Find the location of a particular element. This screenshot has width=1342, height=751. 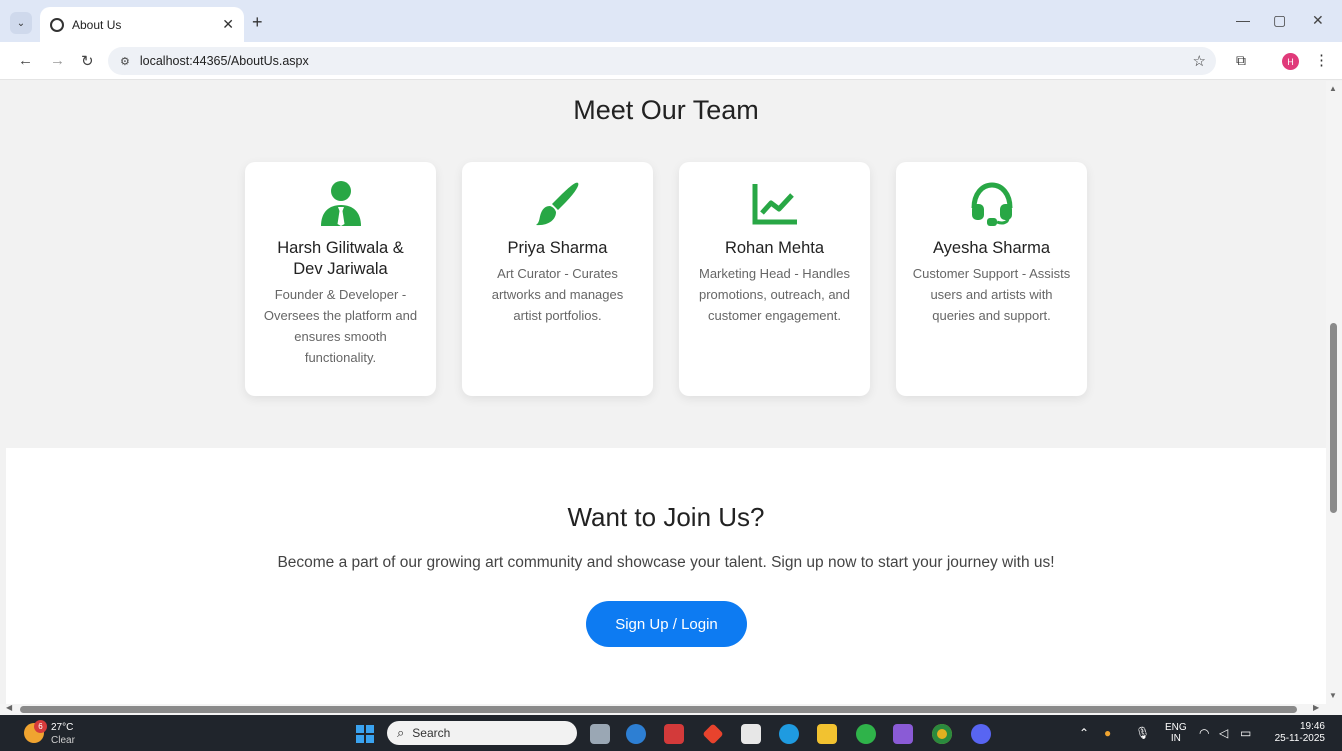

vertical-scrollbar: ▲ ▼ is located at coordinates (1334, 392).